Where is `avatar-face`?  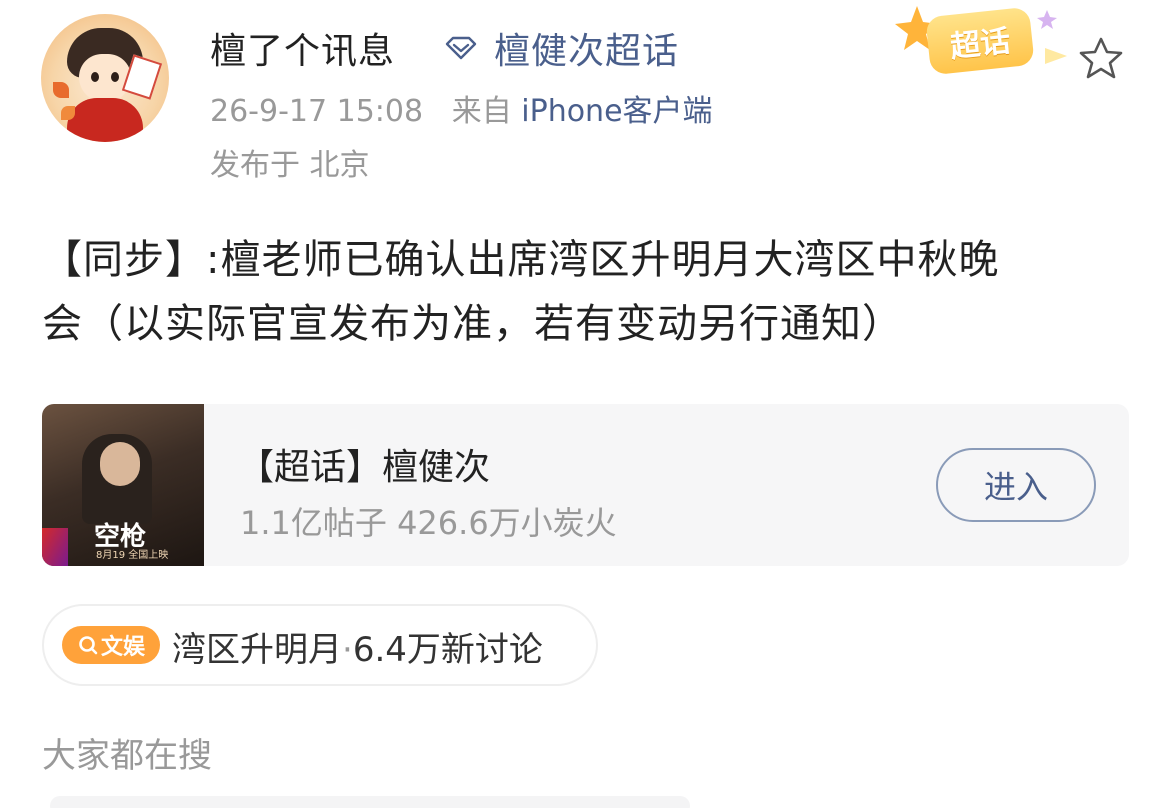 avatar-face is located at coordinates (105, 78).